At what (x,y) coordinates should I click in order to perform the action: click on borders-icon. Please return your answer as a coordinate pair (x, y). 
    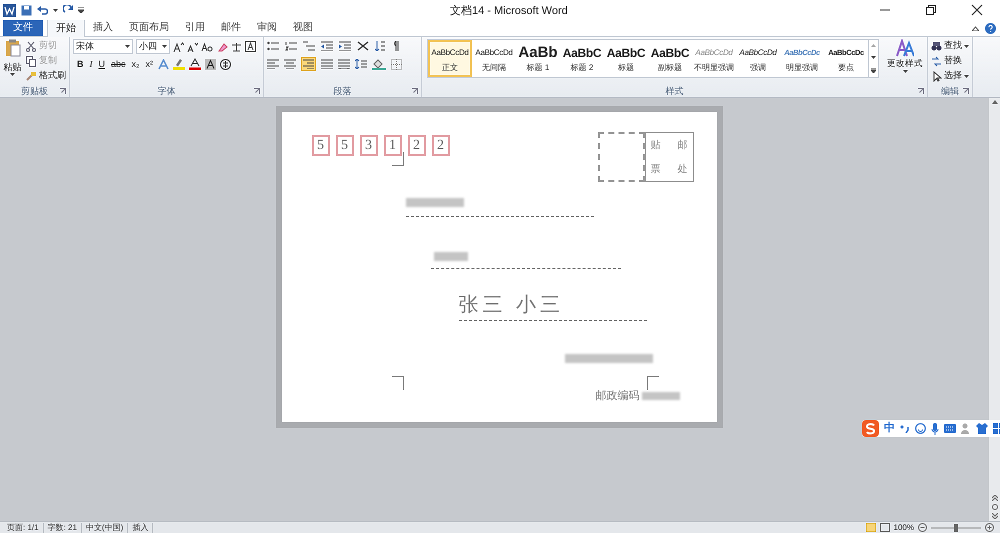
    Looking at the image, I should click on (396, 64).